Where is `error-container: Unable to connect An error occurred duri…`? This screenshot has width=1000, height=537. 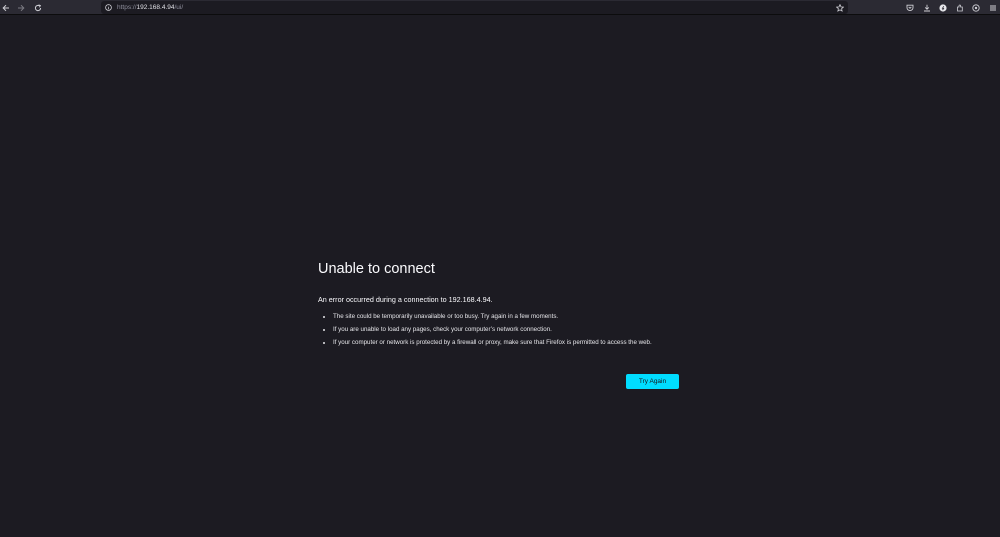
error-container: Unable to connect An error occurred duri… is located at coordinates (500, 304).